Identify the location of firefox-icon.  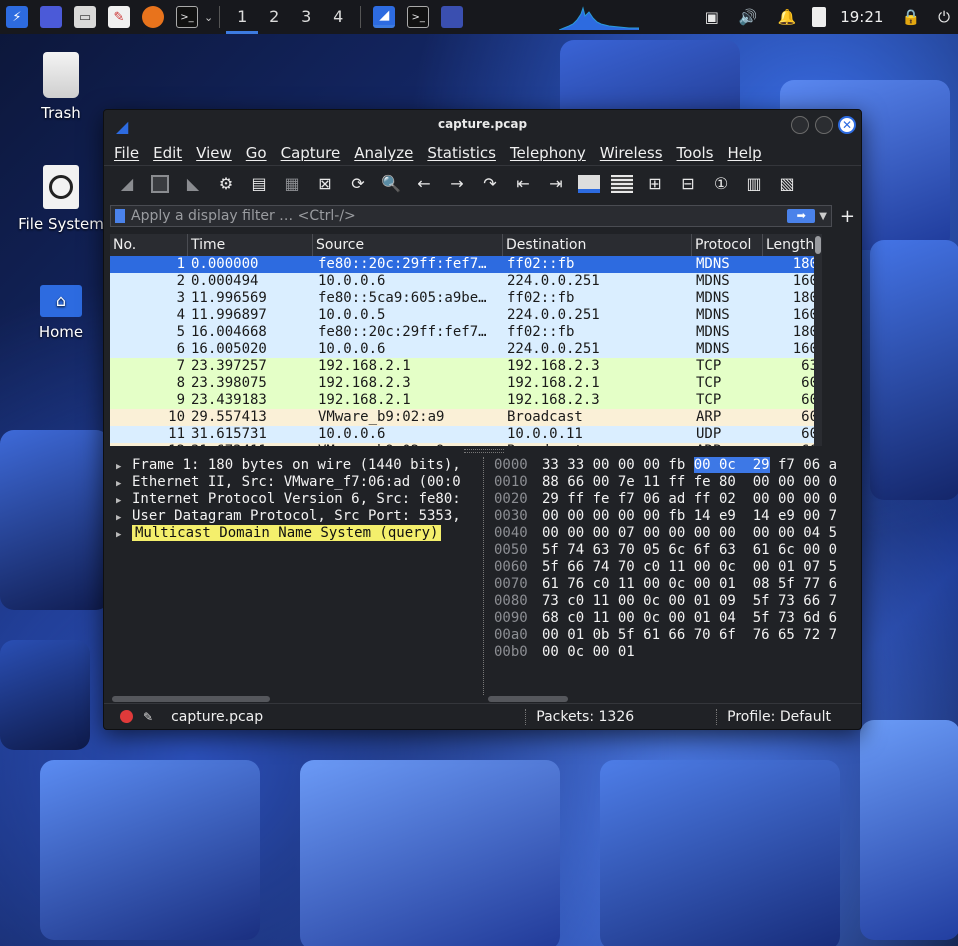
(153, 17).